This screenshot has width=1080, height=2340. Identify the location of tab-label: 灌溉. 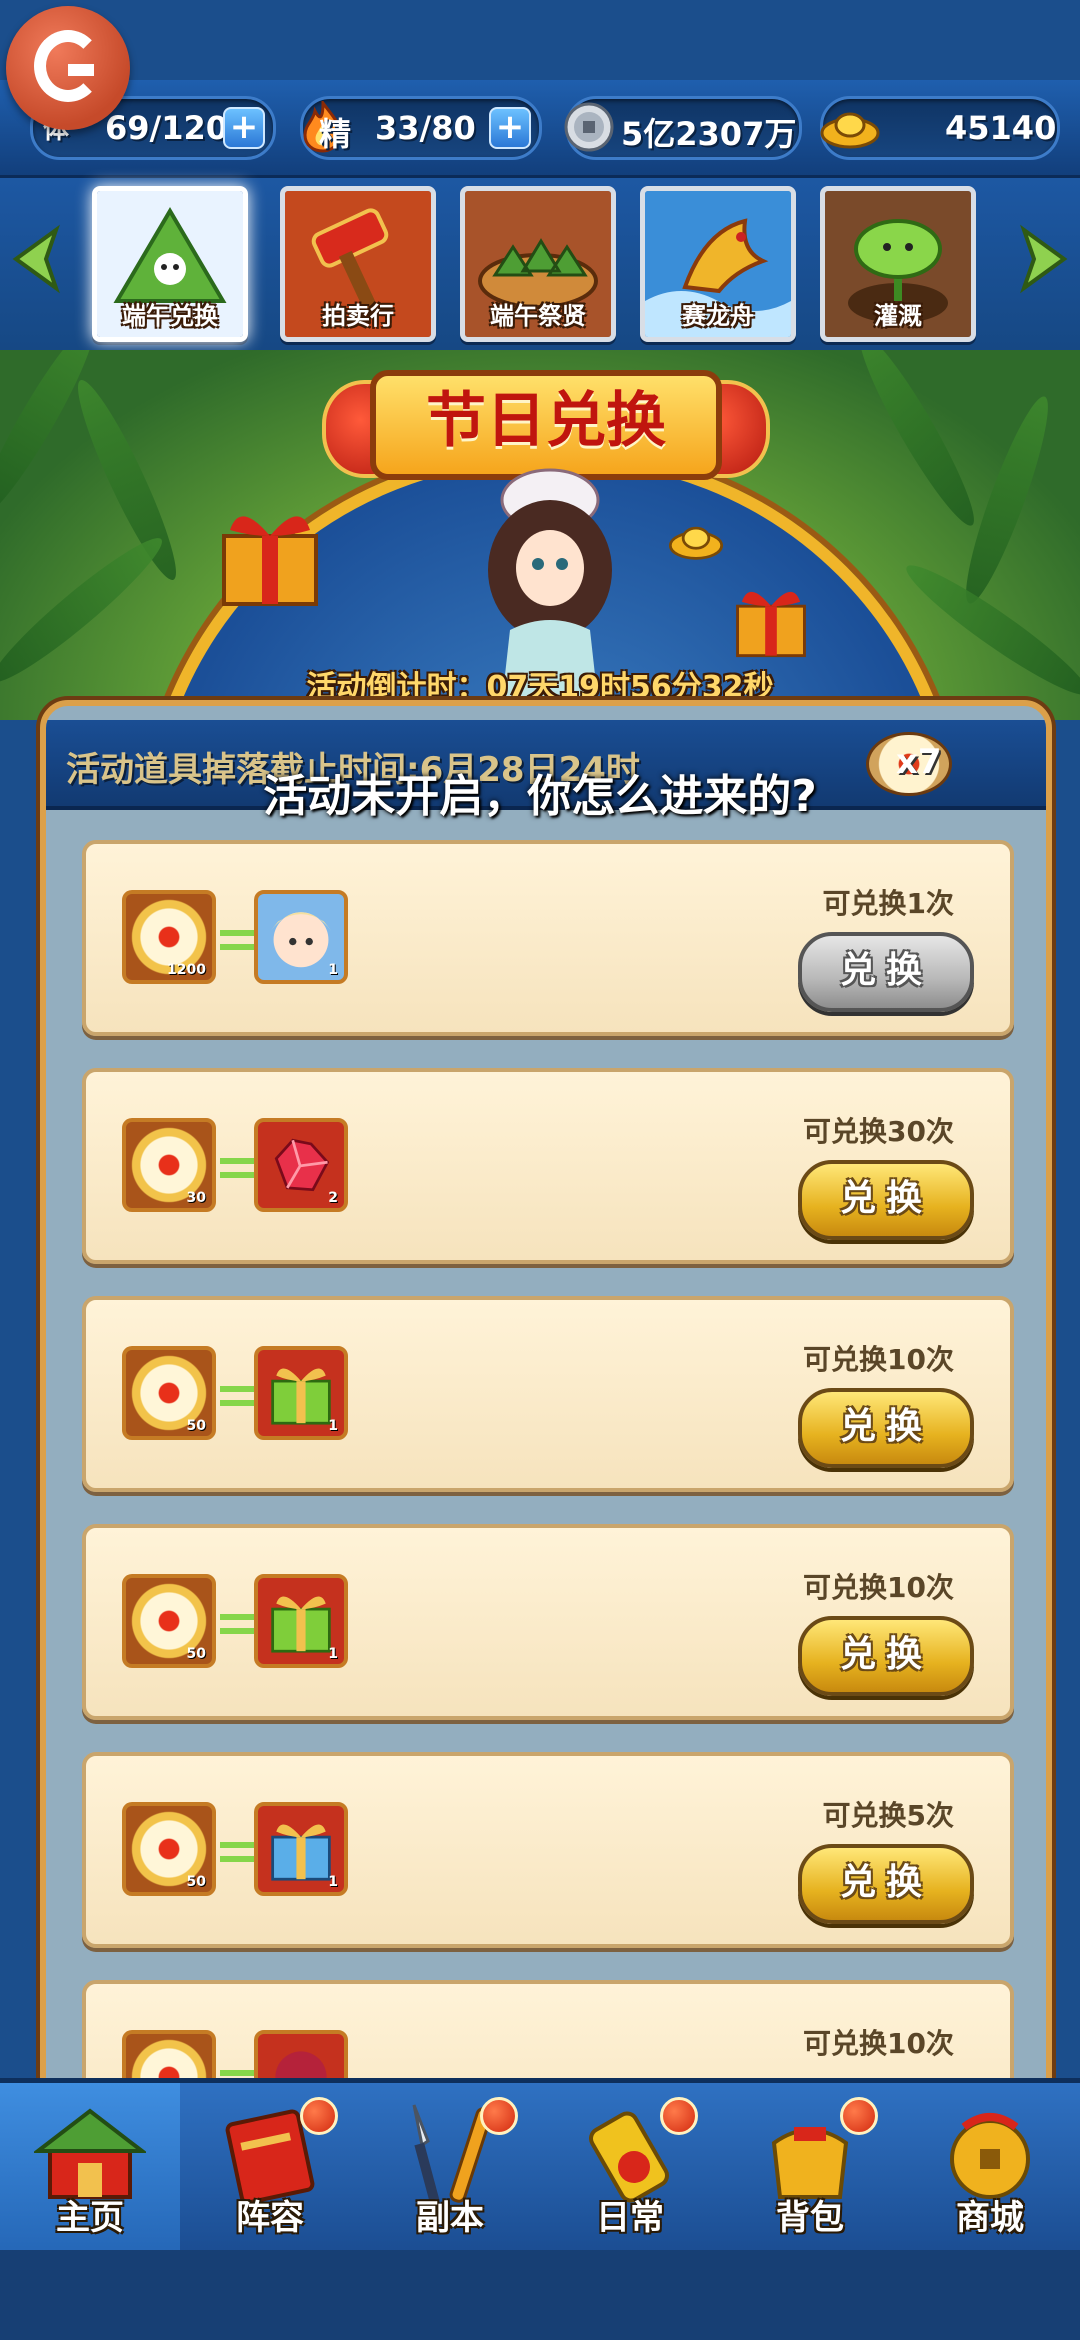
(898, 316).